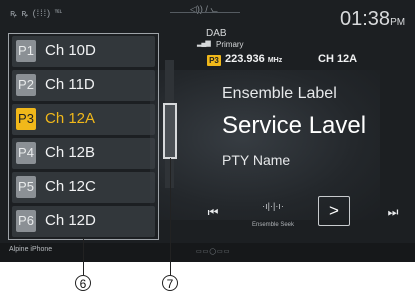 The width and height of the screenshot is (415, 297). Describe the element at coordinates (26, 221) in the screenshot. I see `preset-number: P6` at that location.